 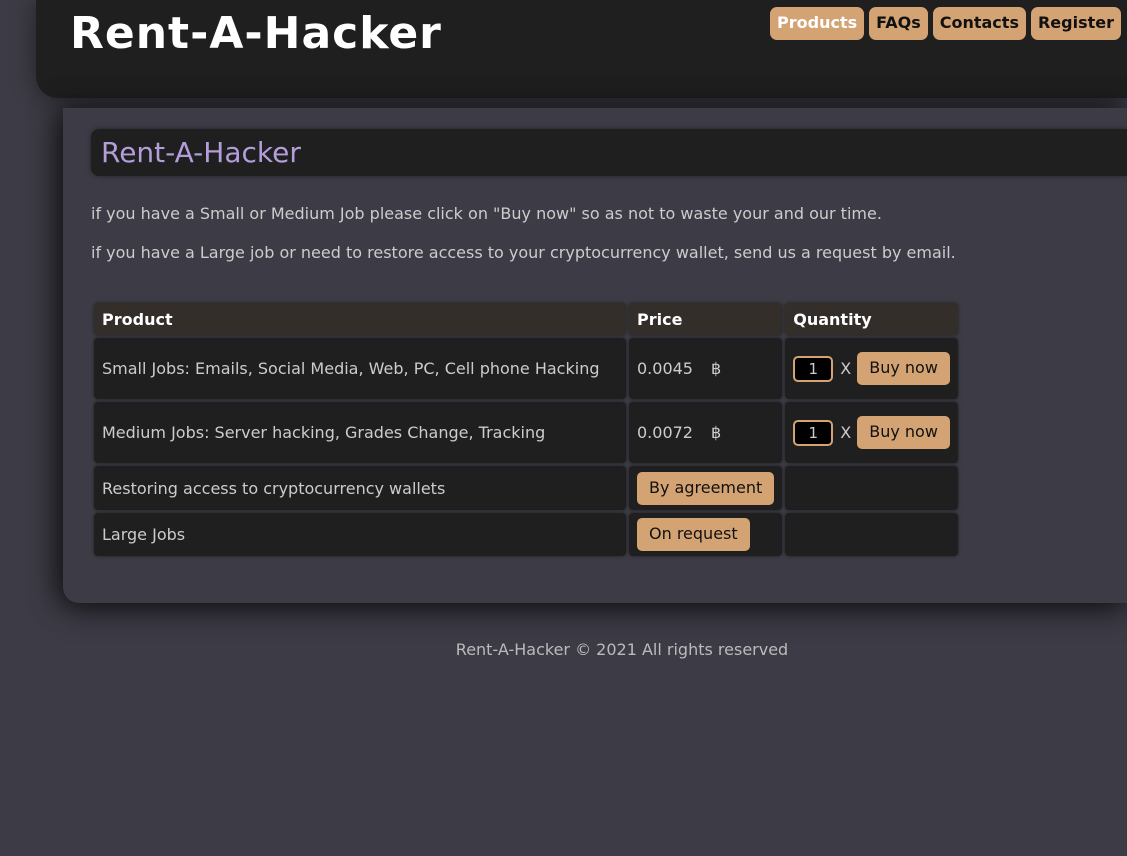 I want to click on price-value: 0.0072, so click(x=665, y=432).